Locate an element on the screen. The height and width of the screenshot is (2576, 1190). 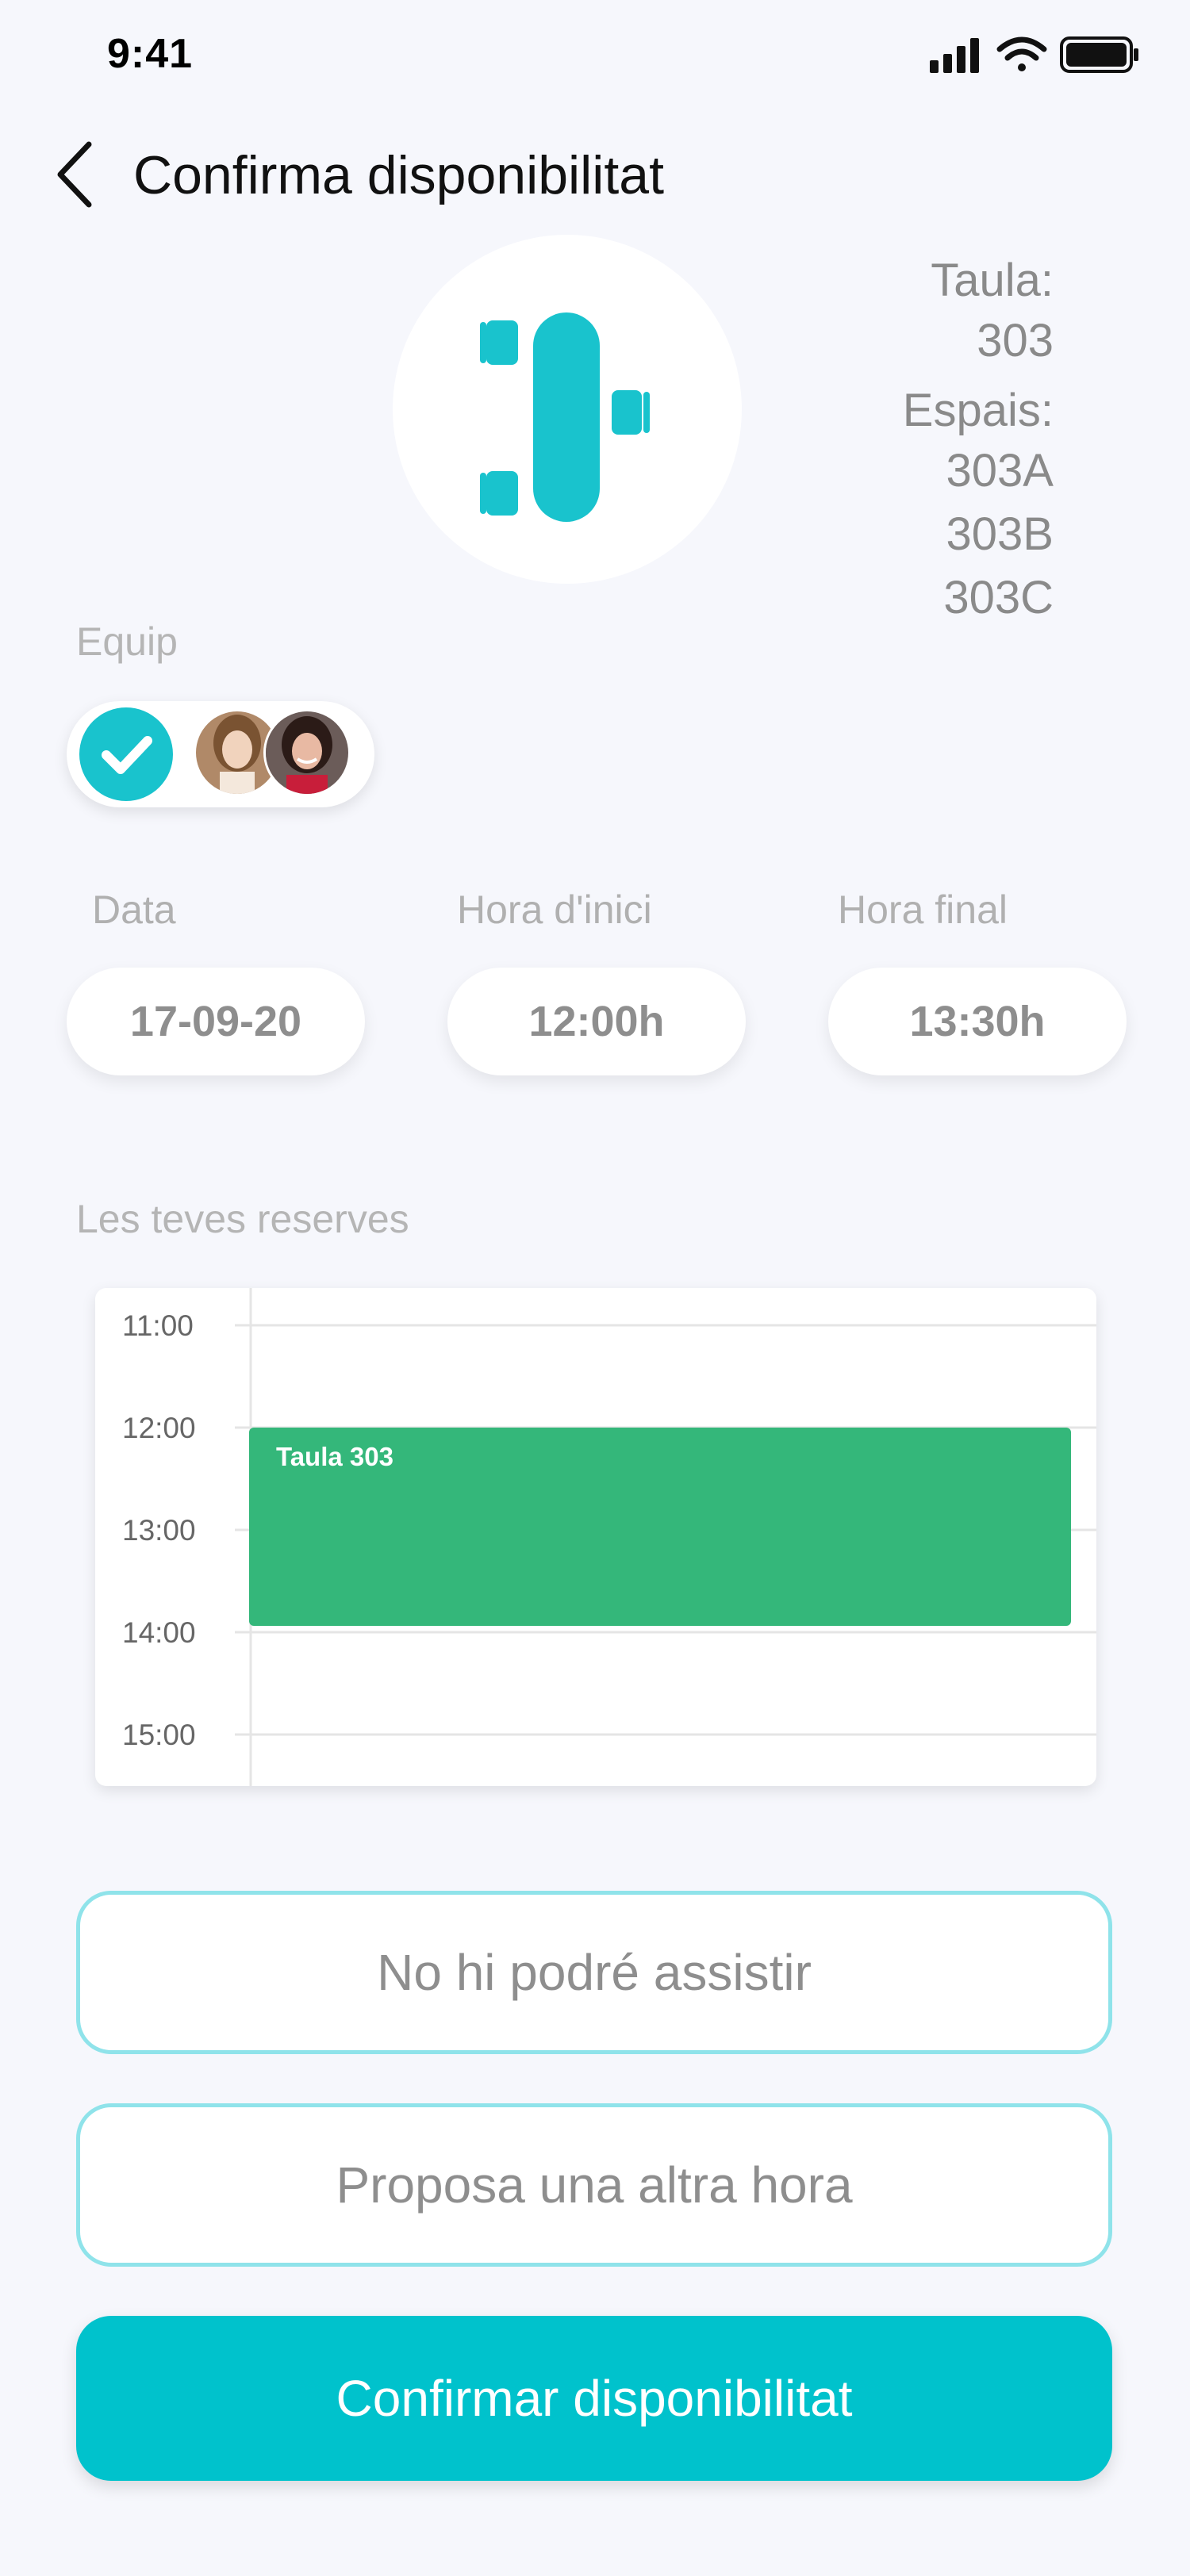
hour-label: 15:00 is located at coordinates (159, 1735).